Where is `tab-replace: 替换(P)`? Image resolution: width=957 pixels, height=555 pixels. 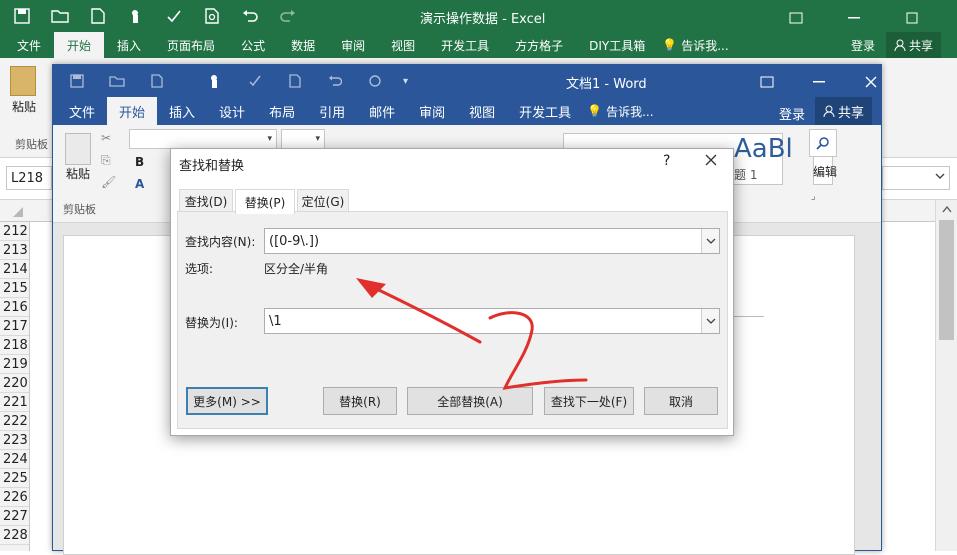 tab-replace: 替换(P) is located at coordinates (265, 201).